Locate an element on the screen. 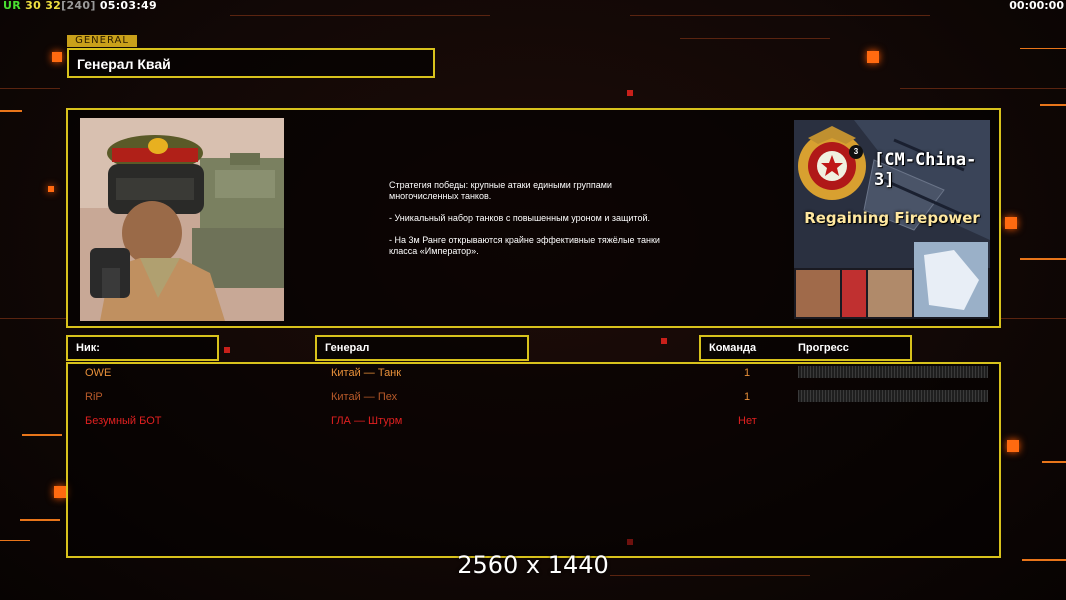 This screenshot has width=1066, height=600. player-general: Китай — Танк is located at coordinates (366, 373).